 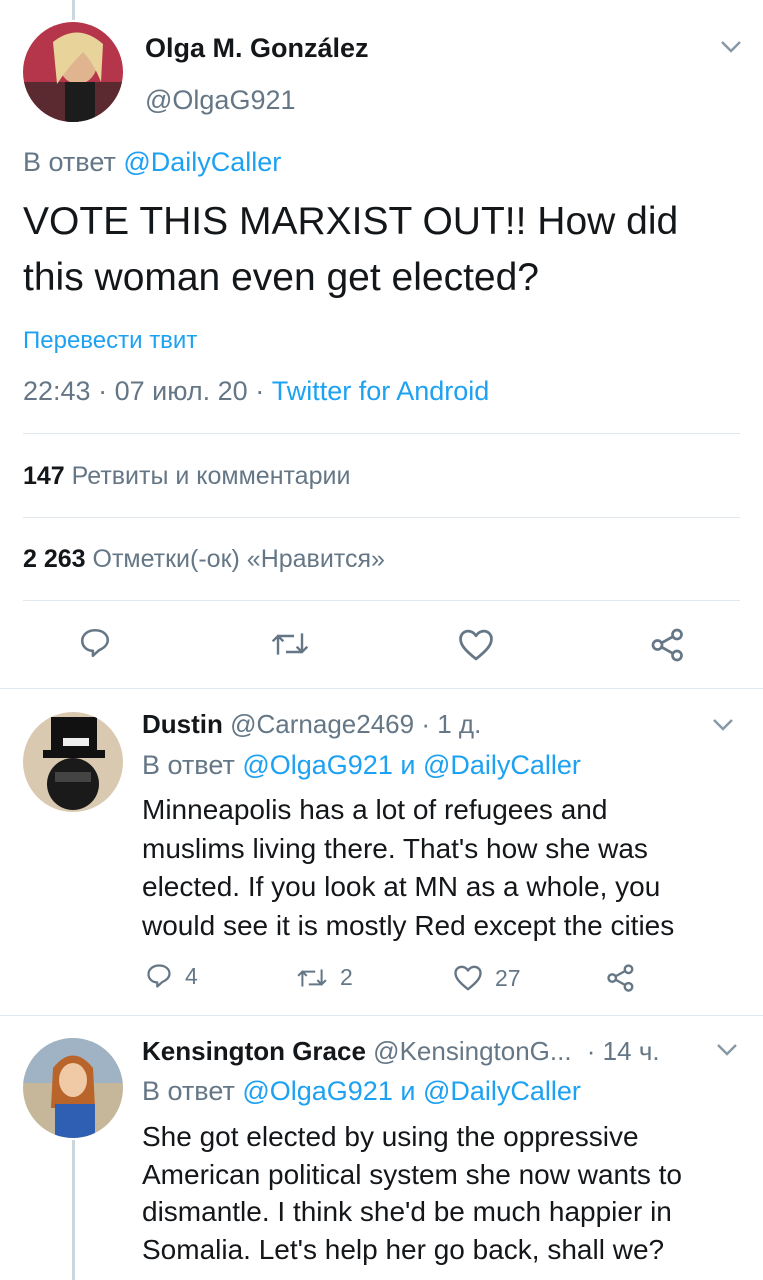 I want to click on like-count: 27, so click(x=508, y=977).